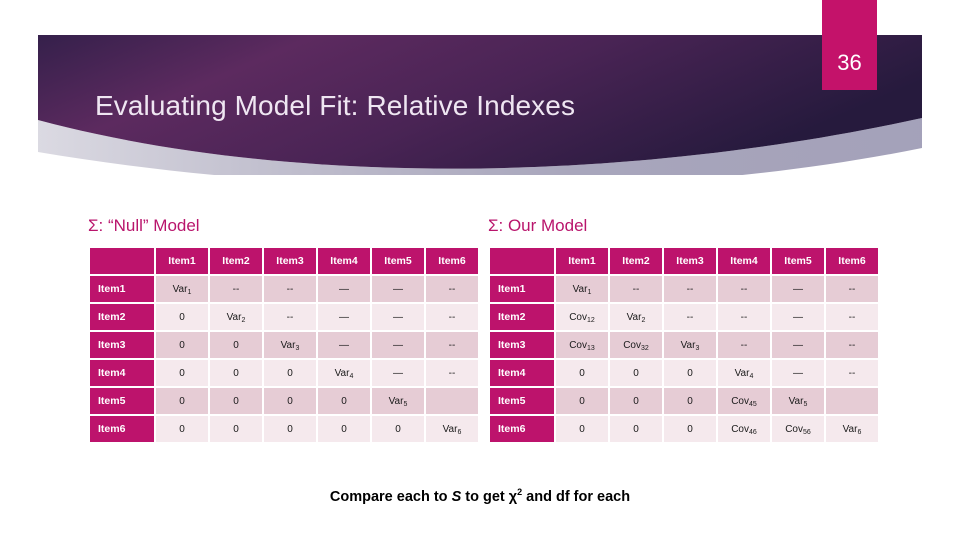  What do you see at coordinates (522, 317) in the screenshot?
I see `row-header-item2: Item2` at bounding box center [522, 317].